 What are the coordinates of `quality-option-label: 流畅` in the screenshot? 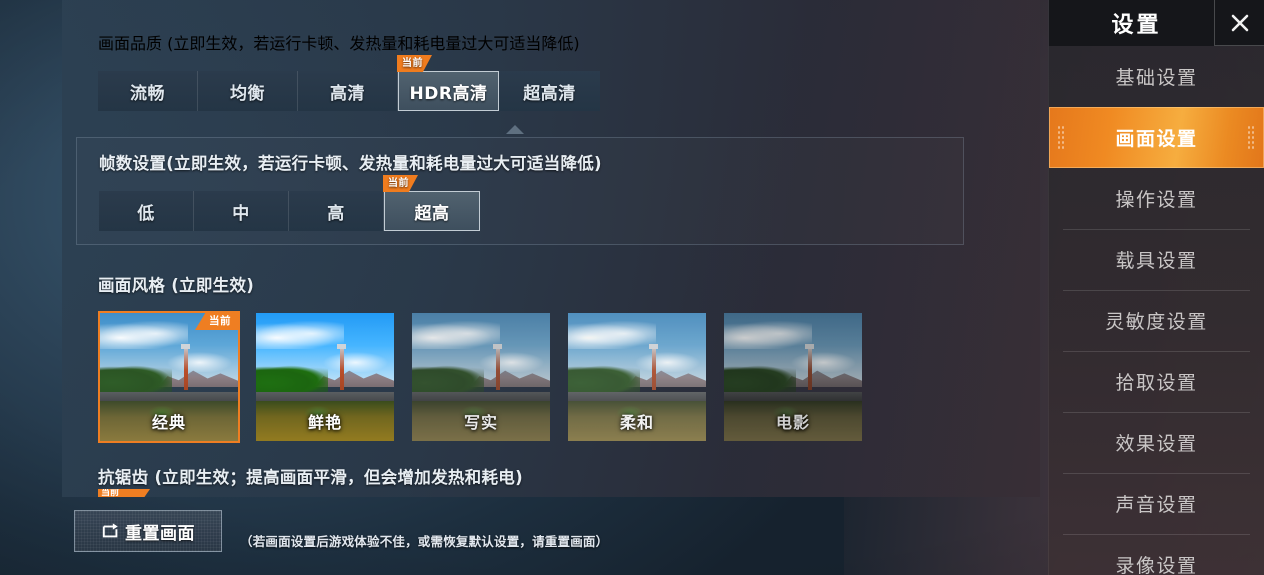 It's located at (147, 93).